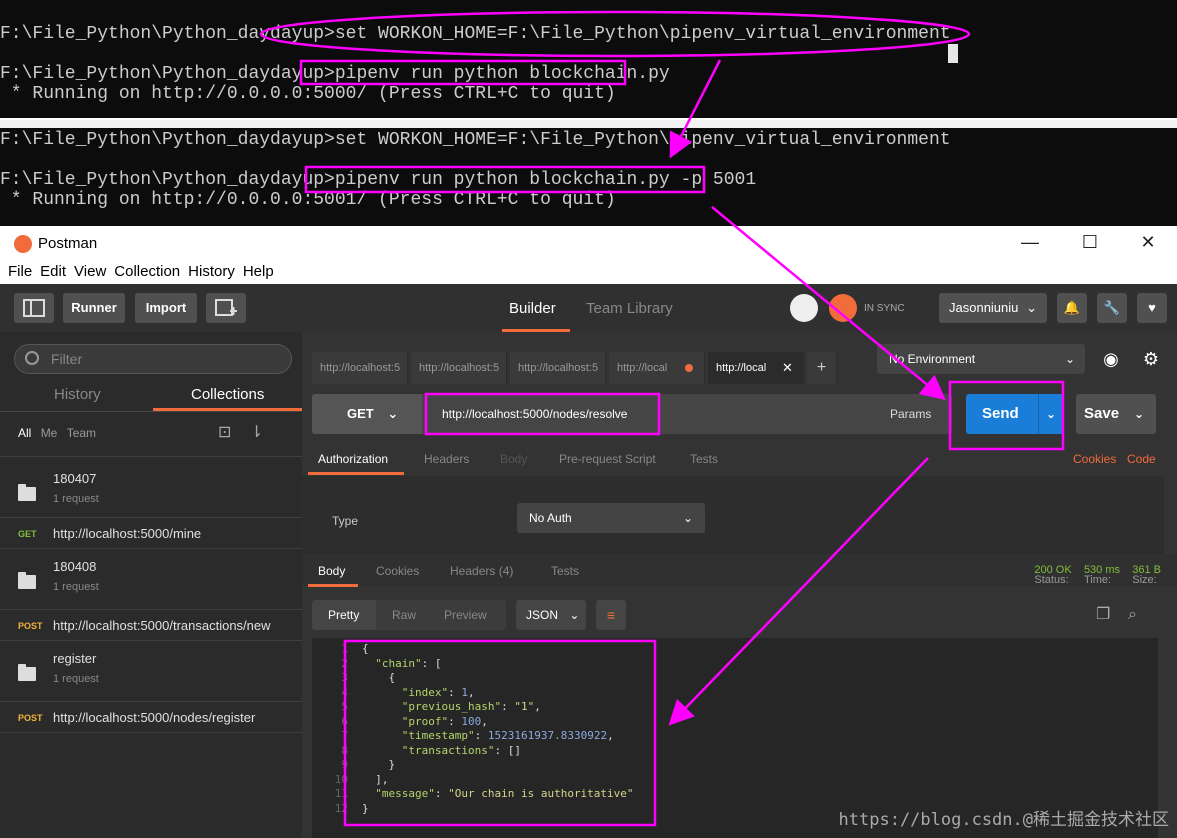 This screenshot has height=838, width=1177. Describe the element at coordinates (1003, 820) in the screenshot. I see `watermark: https://blog.csdn.@稀土掘金技术社区` at that location.